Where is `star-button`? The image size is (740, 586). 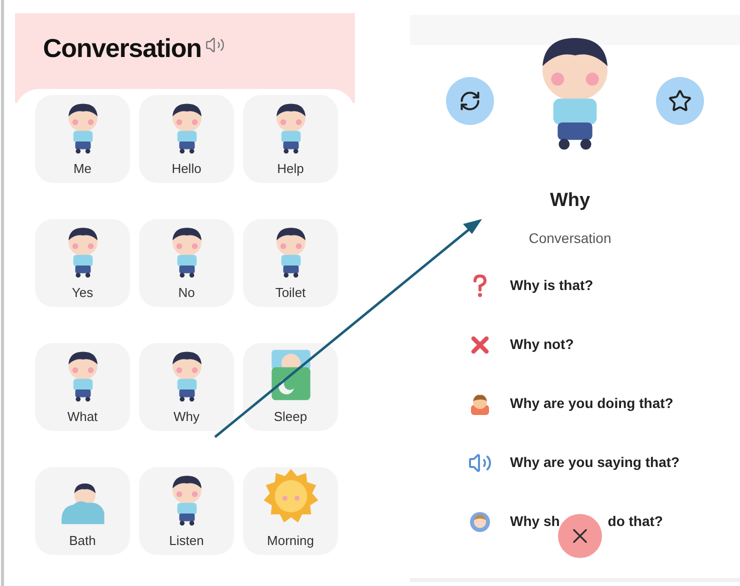
star-button is located at coordinates (680, 101).